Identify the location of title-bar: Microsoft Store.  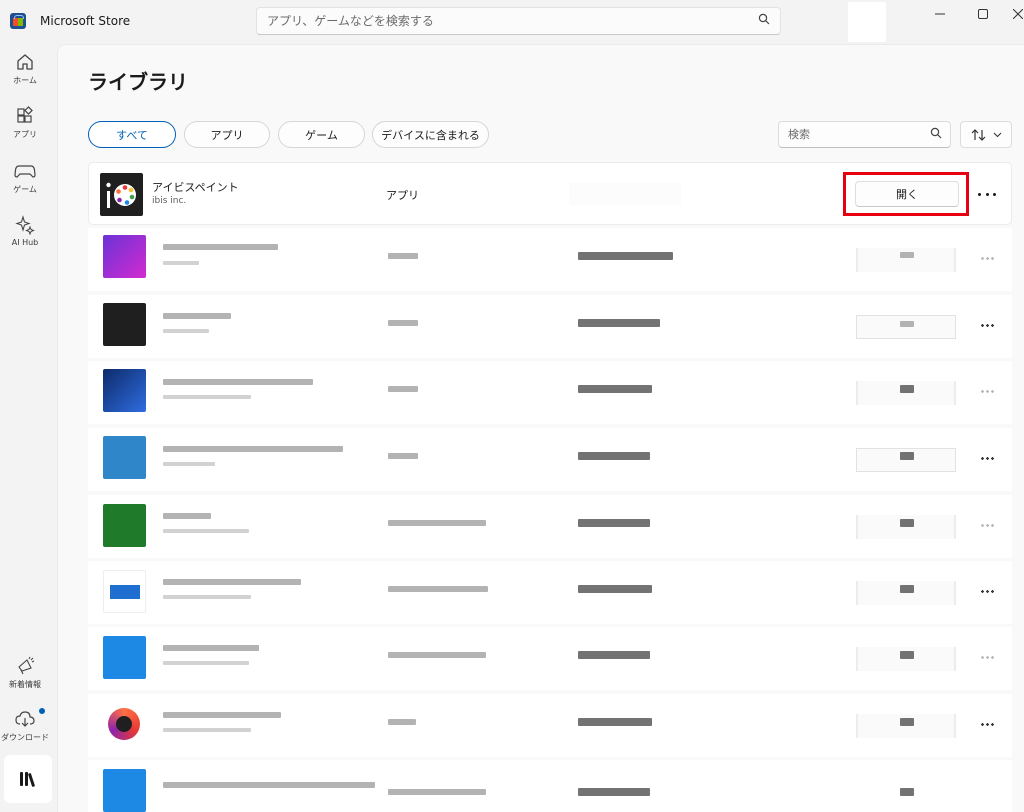
(512, 22).